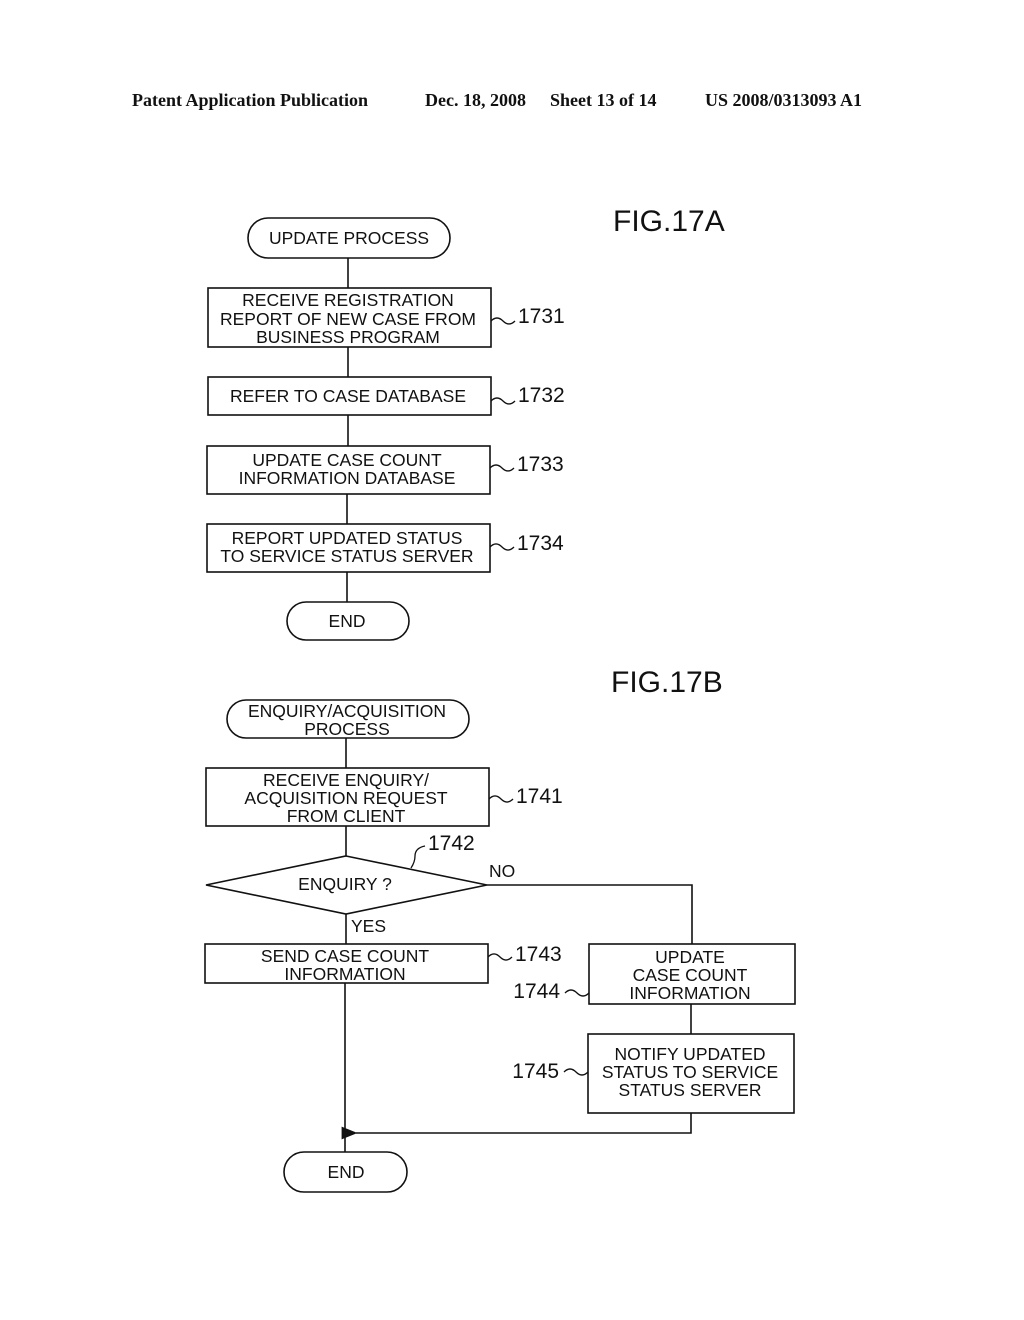 The image size is (1024, 1320). I want to click on step-1731-line-3: BUSINESS PROGRAM, so click(348, 337).